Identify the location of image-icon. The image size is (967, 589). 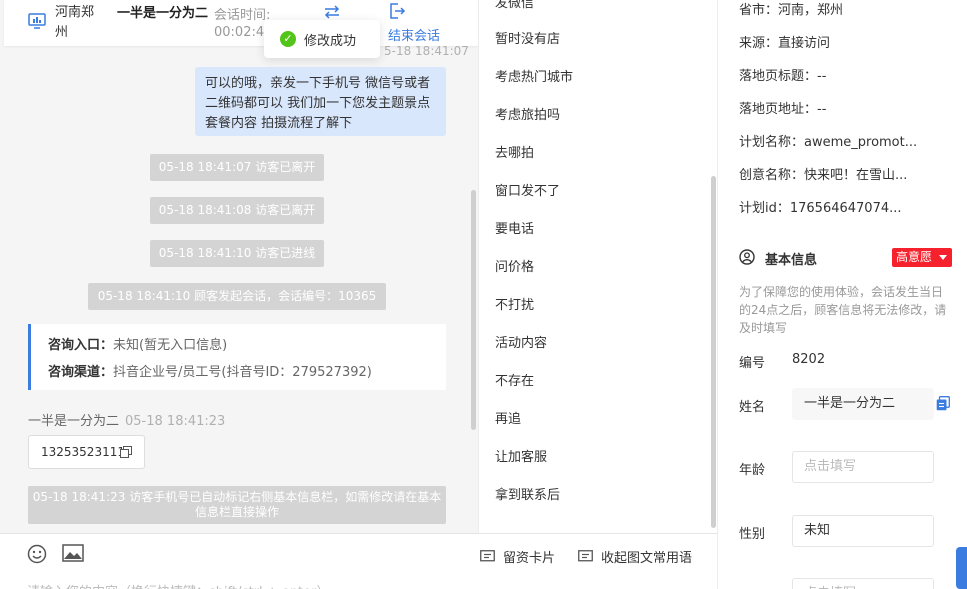
(73, 553).